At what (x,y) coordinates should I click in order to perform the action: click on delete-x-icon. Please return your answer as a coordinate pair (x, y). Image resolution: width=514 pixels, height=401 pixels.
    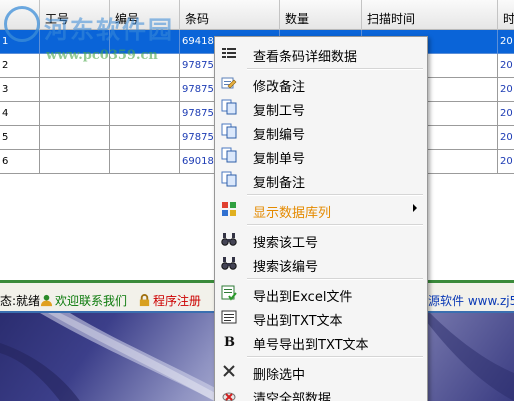
    Looking at the image, I should click on (229, 371).